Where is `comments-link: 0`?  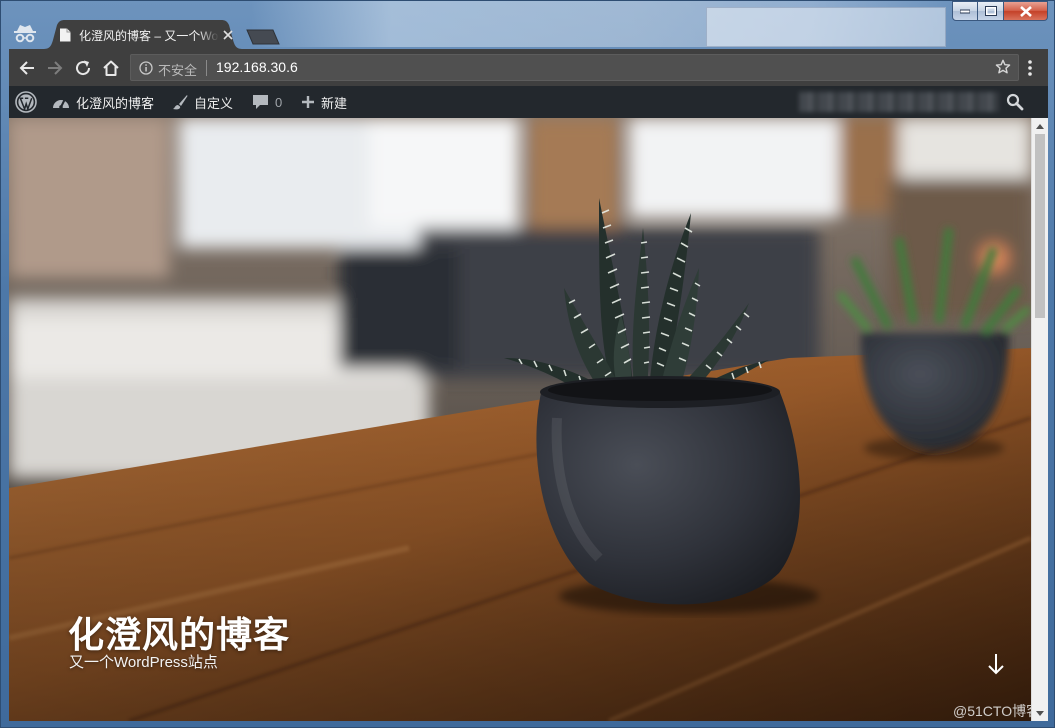 comments-link: 0 is located at coordinates (267, 102).